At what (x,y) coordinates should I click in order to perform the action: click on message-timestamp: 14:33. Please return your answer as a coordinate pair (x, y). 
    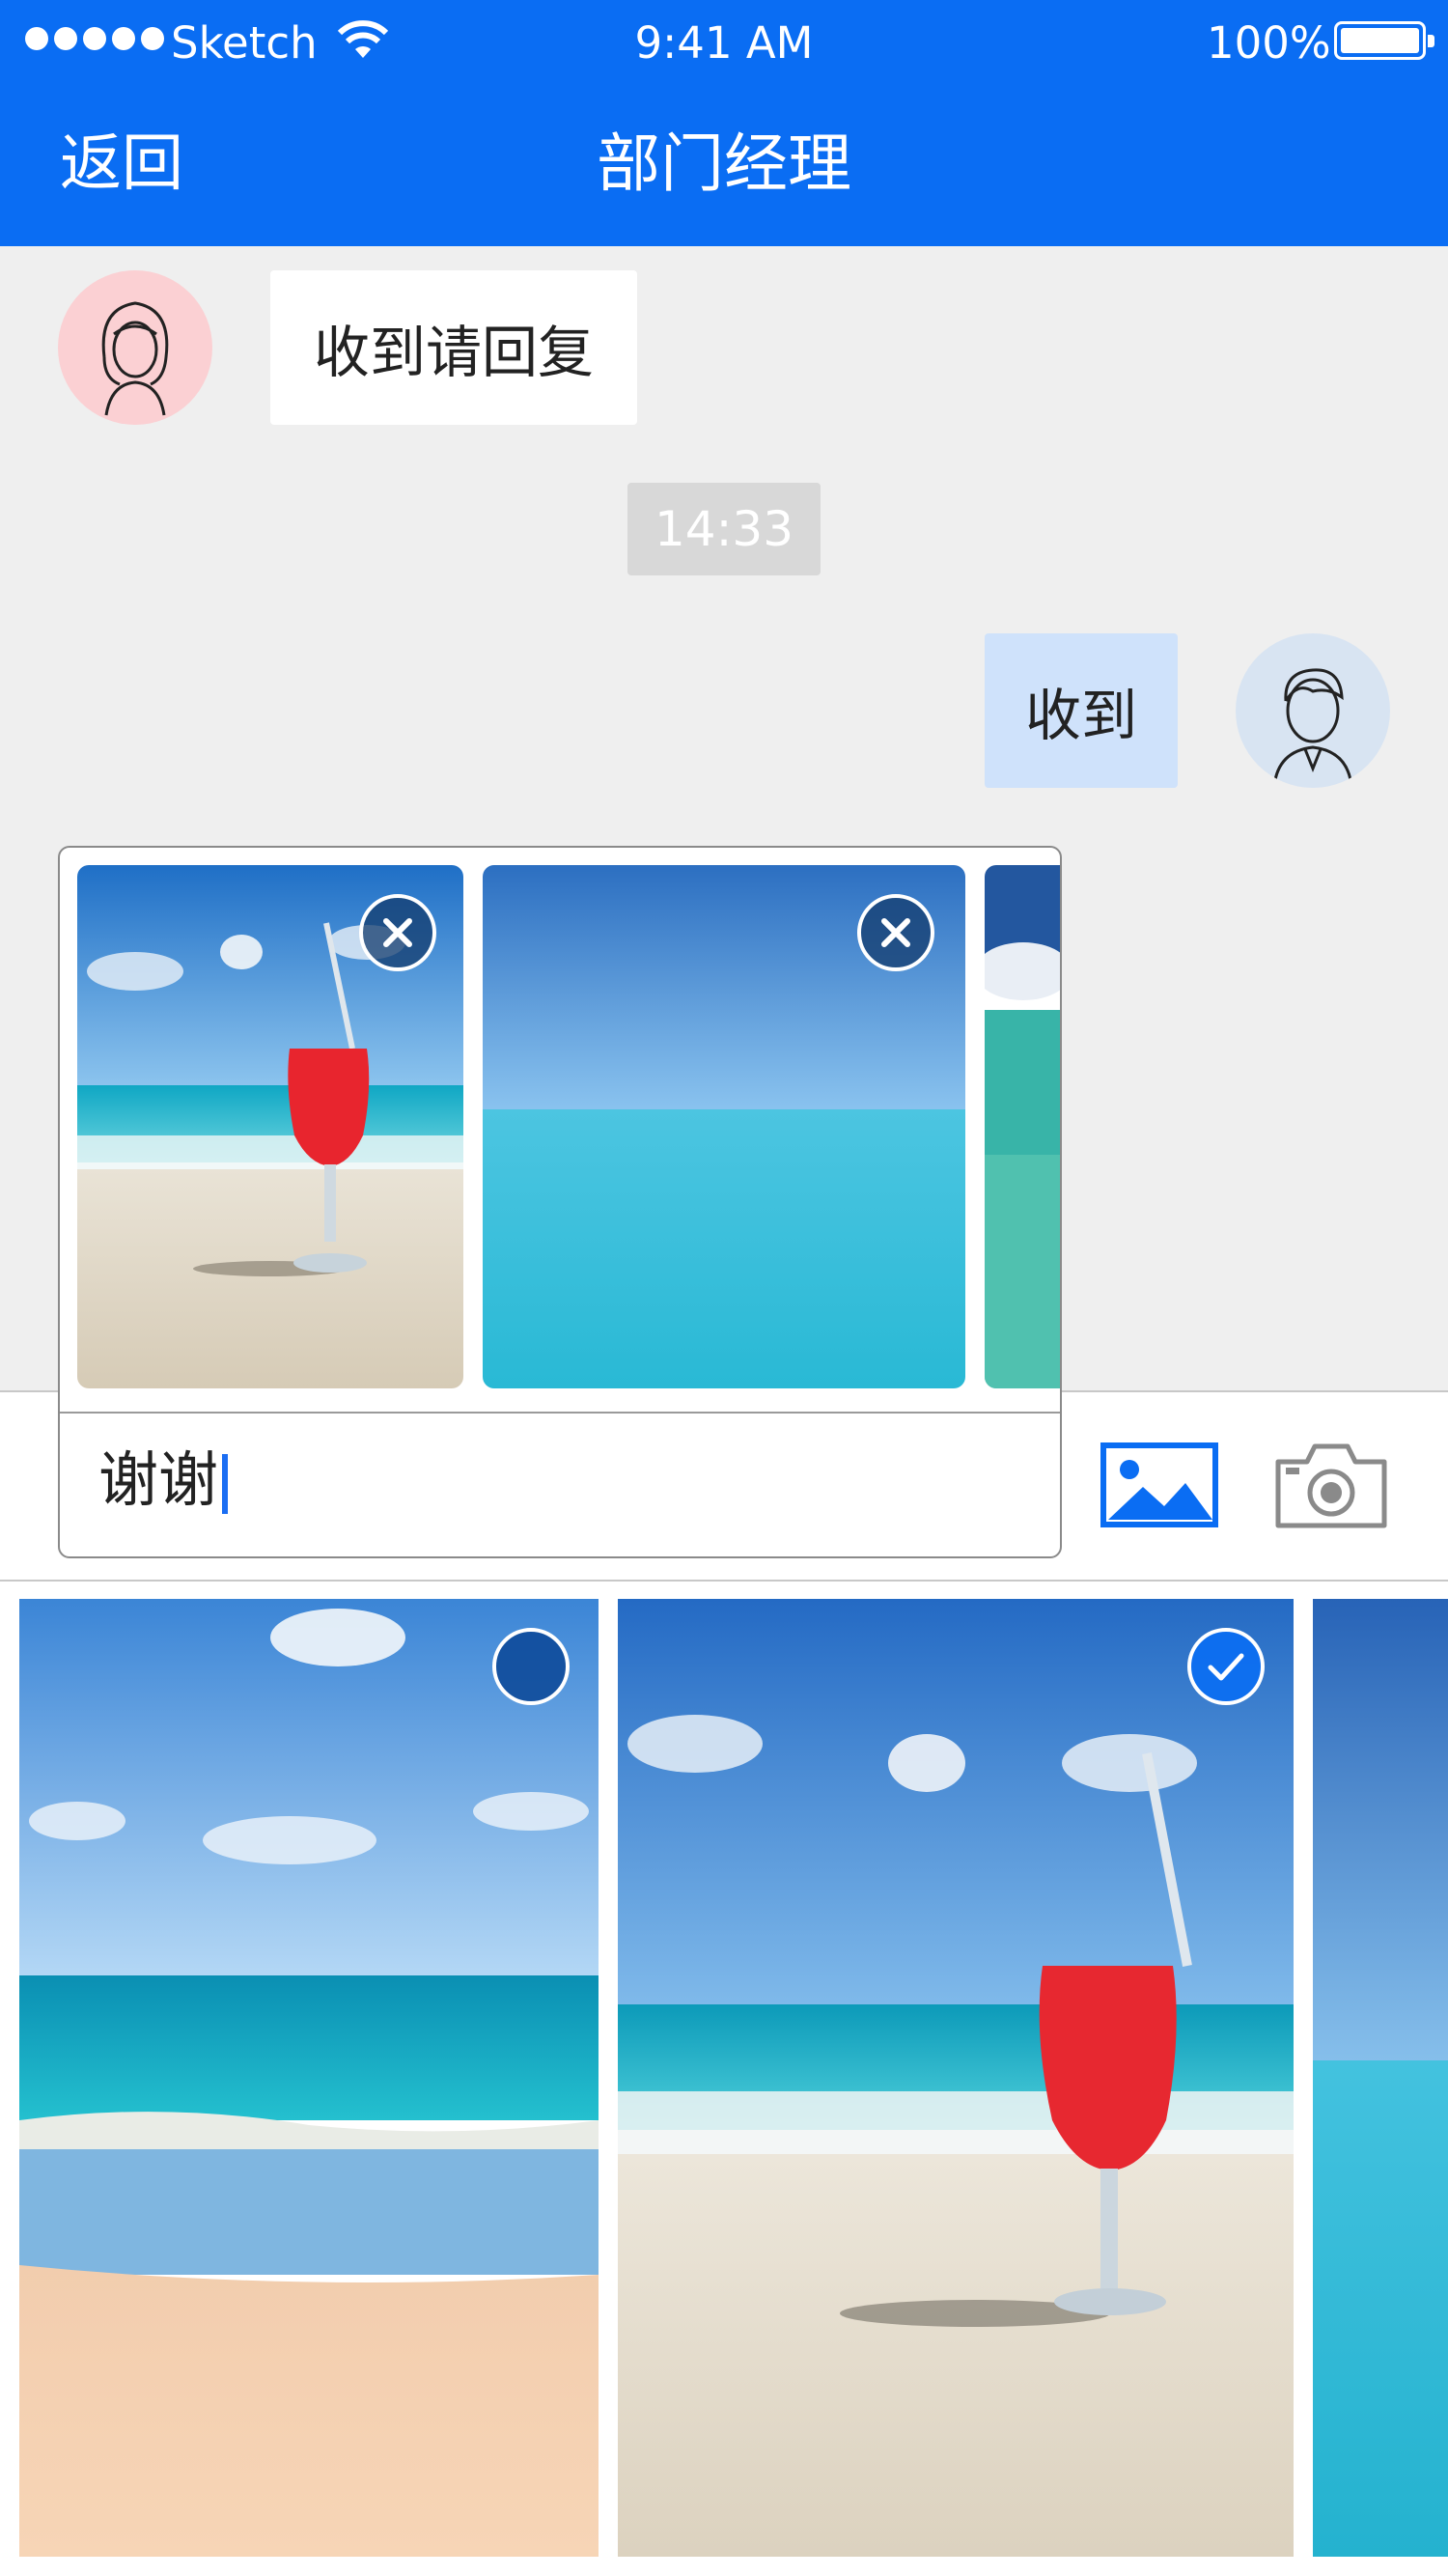
    Looking at the image, I should click on (724, 529).